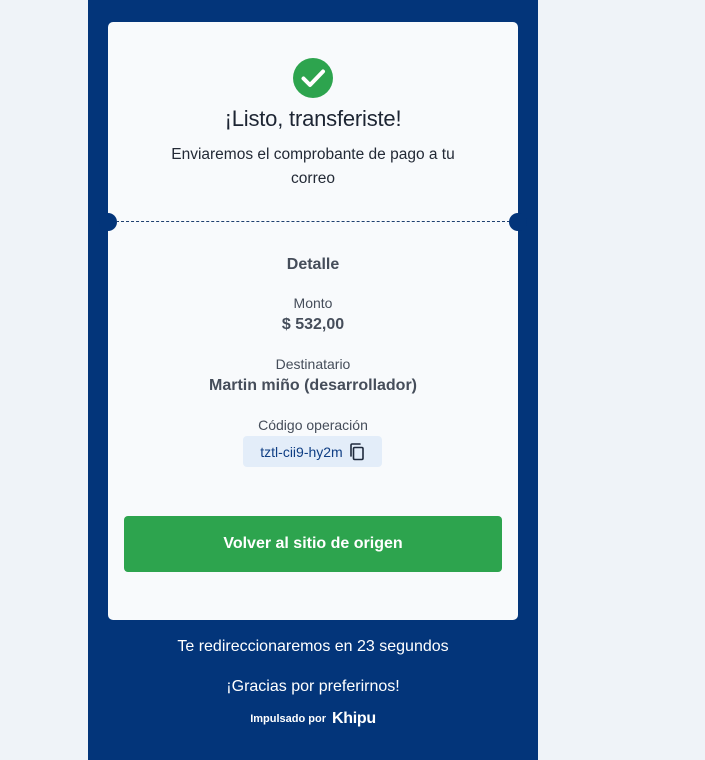 Image resolution: width=705 pixels, height=760 pixels. I want to click on back-to-origin-button: Volver al sitio de origen, so click(313, 544).